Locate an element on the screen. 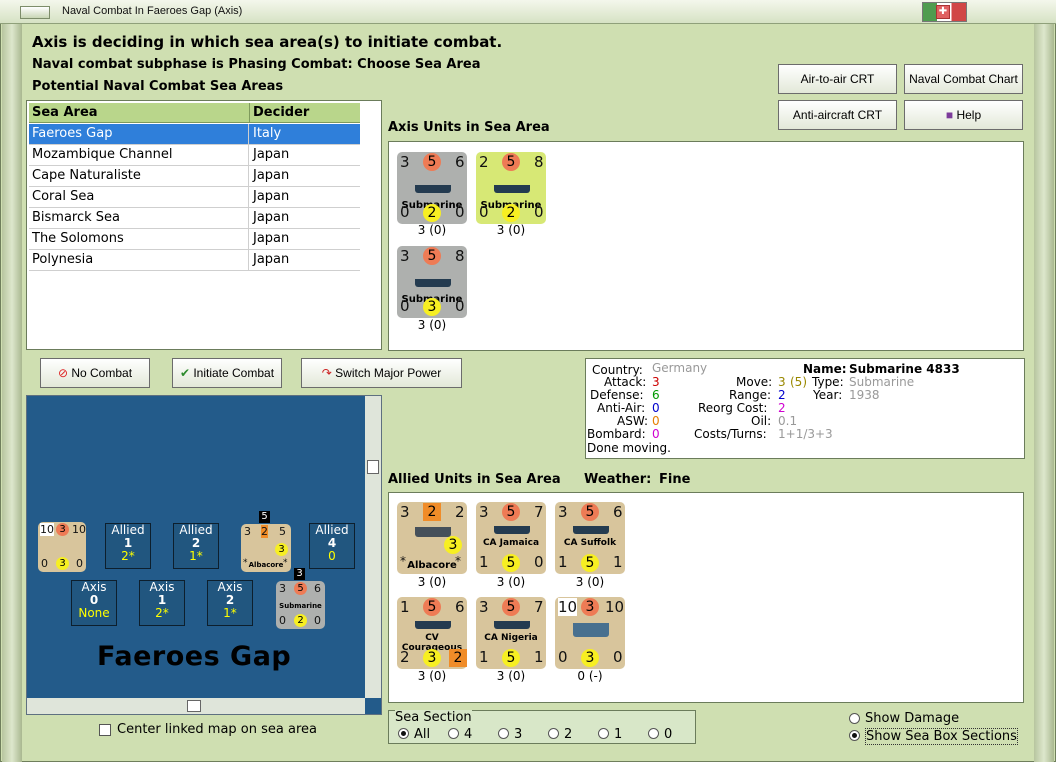  anti-aircraft-crt-button: Anti-aircraft CRT is located at coordinates (837, 115).